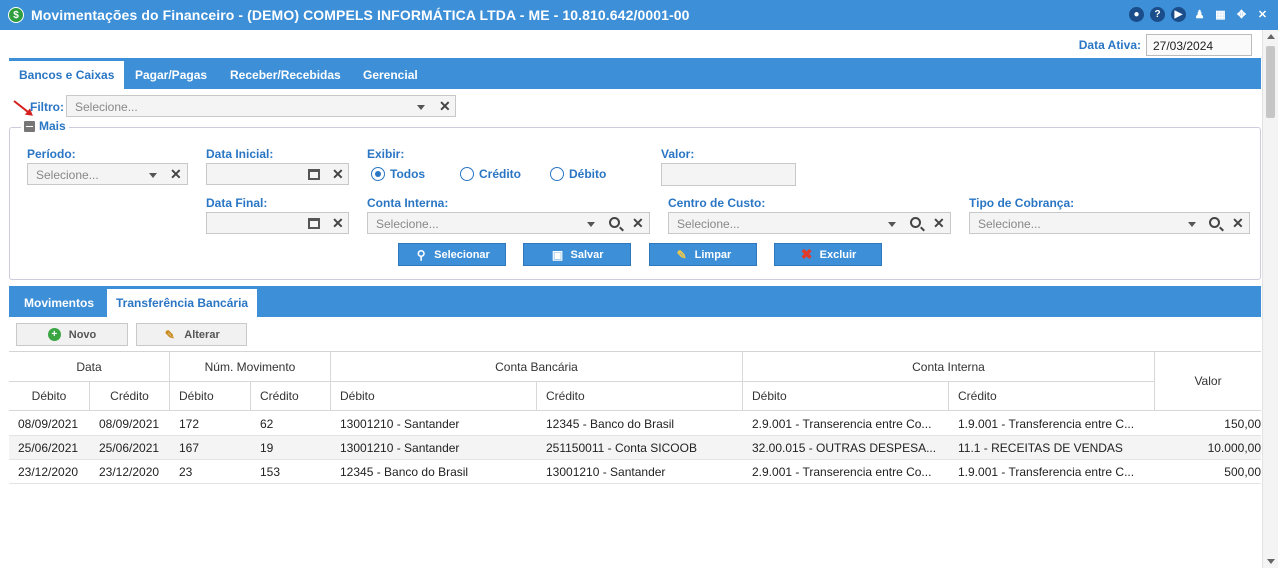 This screenshot has height=568, width=1278. Describe the element at coordinates (606, 472) in the screenshot. I see `cell-conta-bancaria-credito: 13001210 - Santander` at that location.